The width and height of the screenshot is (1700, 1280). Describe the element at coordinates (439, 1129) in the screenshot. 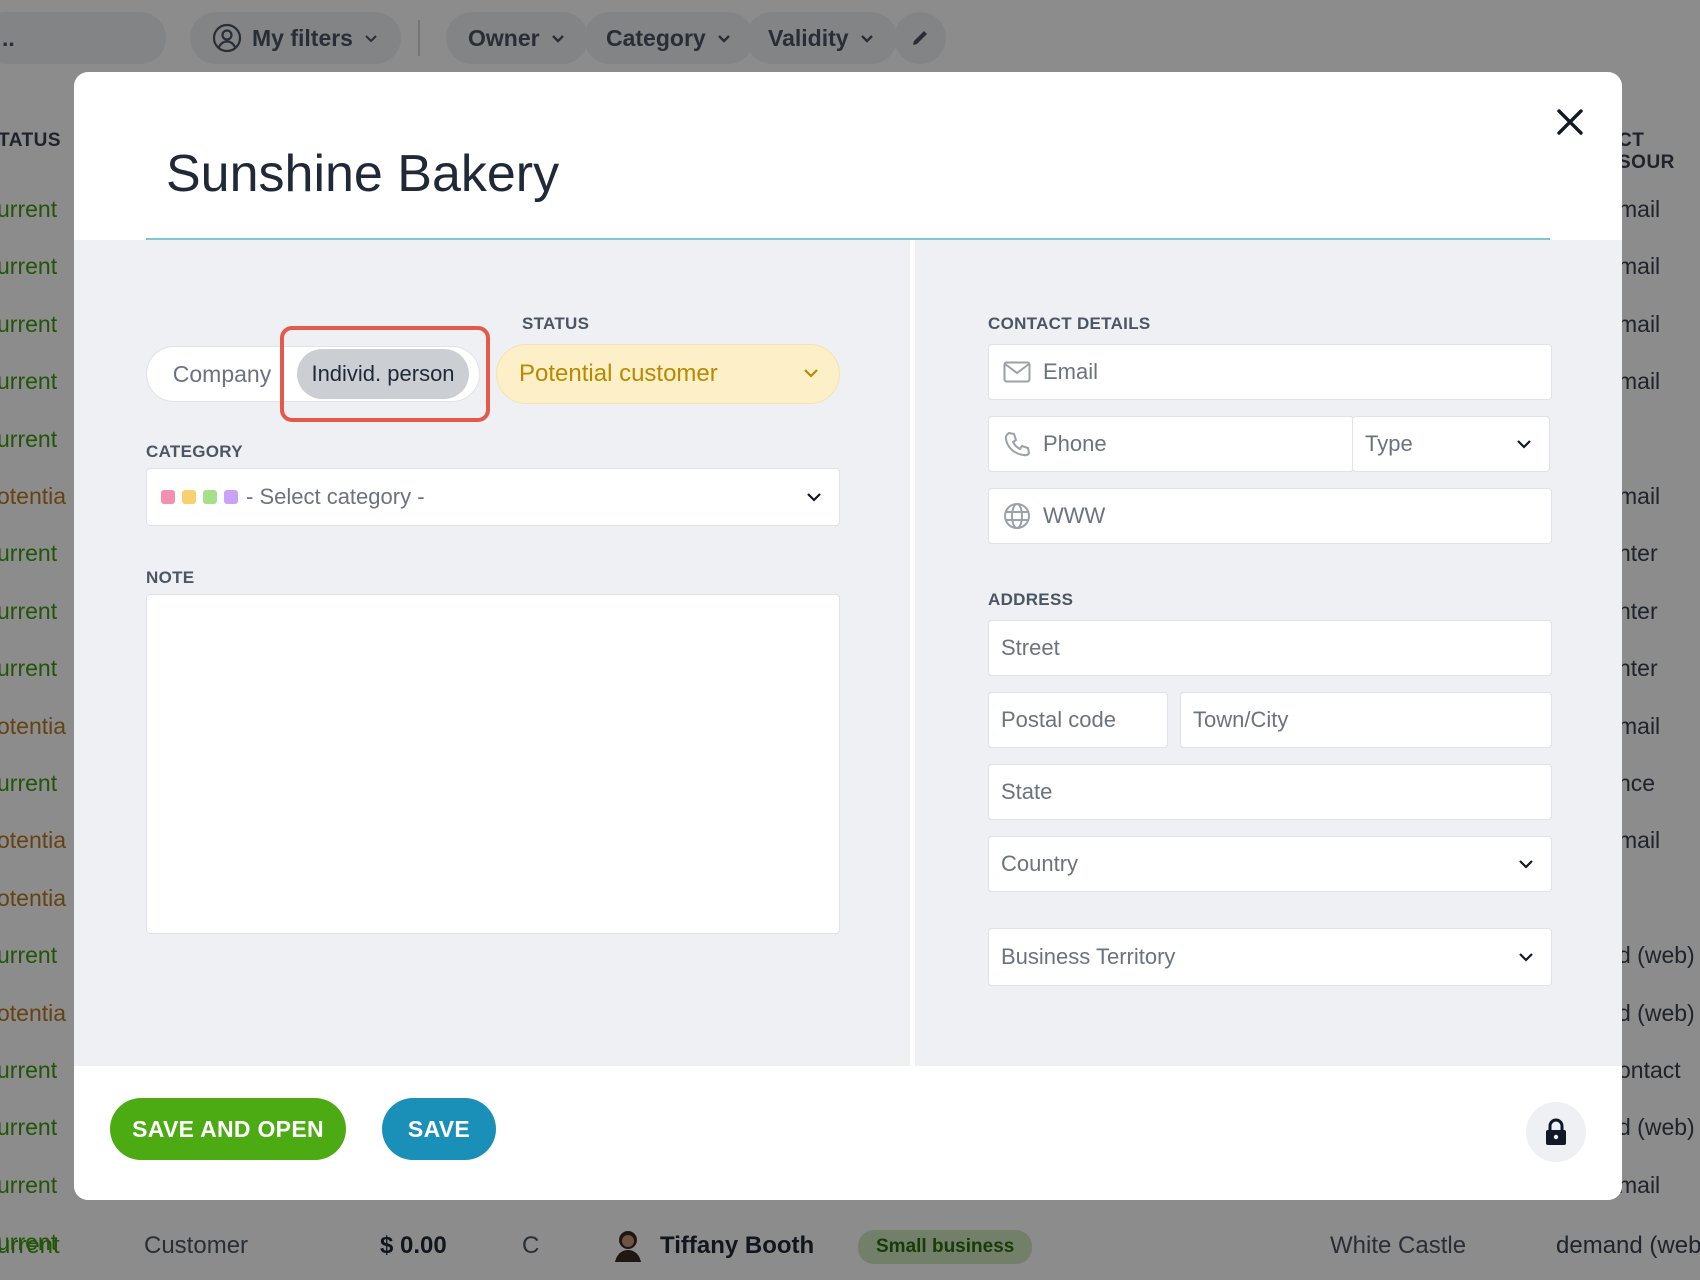

I see `save-button: SAVE` at that location.